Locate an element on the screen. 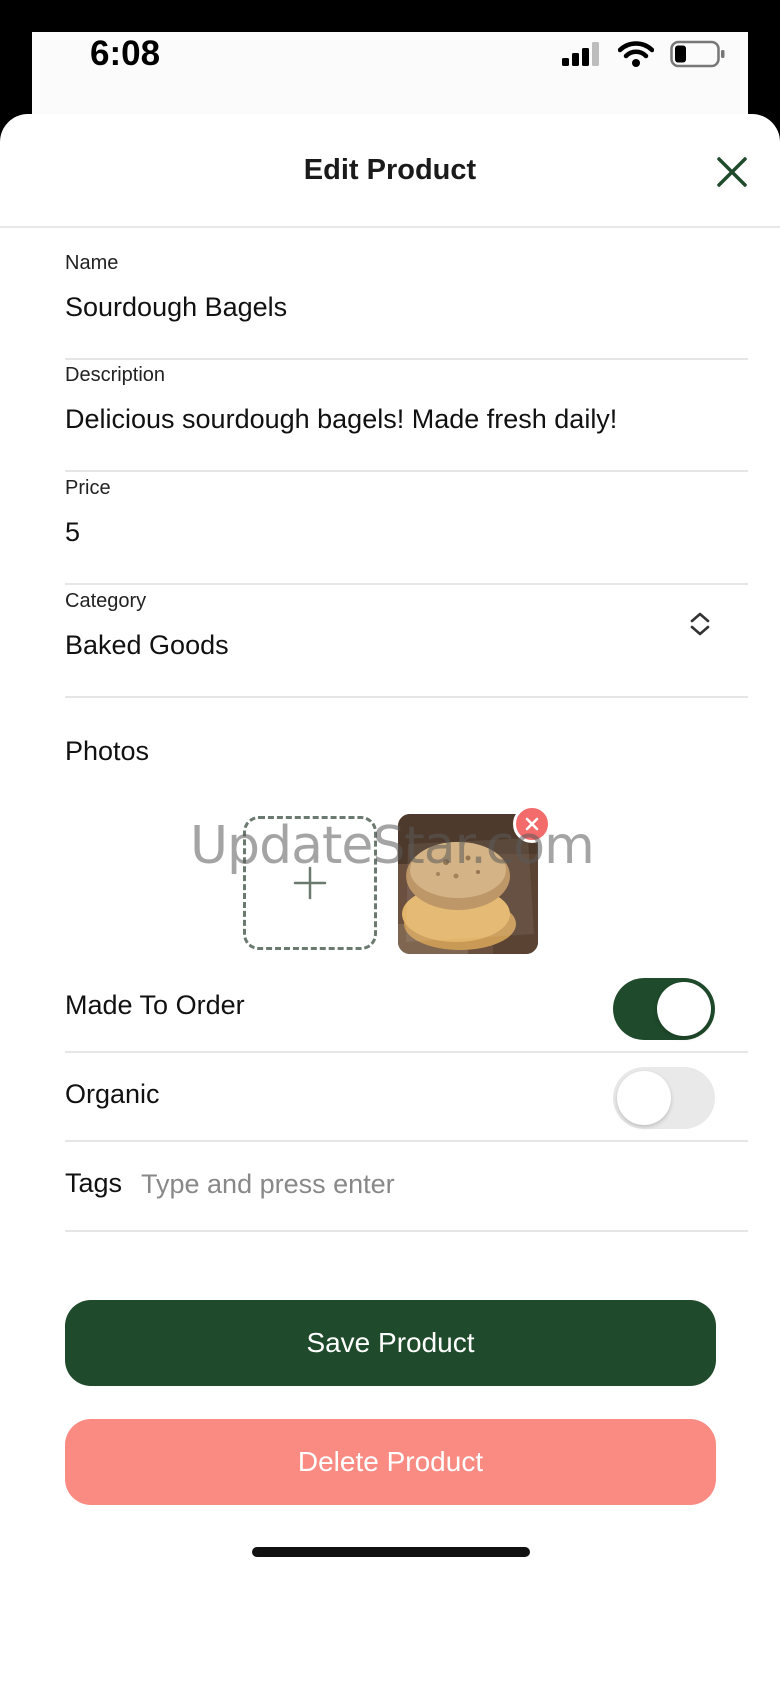  name-input: Sourdough Bagels is located at coordinates (176, 307).